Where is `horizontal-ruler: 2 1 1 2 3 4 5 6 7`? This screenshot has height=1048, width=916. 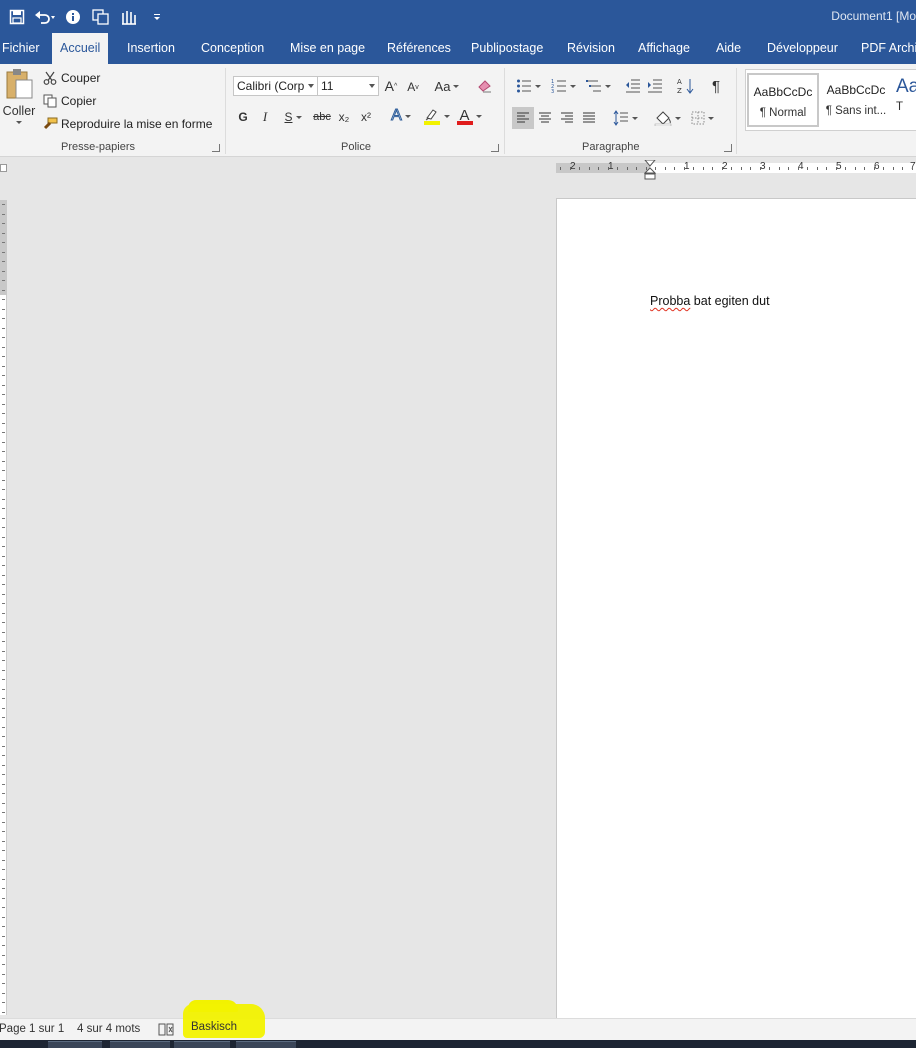
horizontal-ruler: 2 1 1 2 3 4 5 6 7 is located at coordinates (736, 170).